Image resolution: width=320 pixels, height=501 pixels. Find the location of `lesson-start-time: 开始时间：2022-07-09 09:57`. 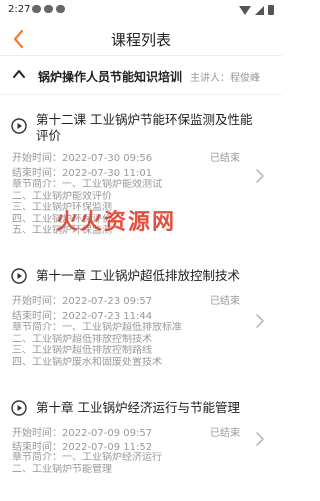

lesson-start-time: 开始时间：2022-07-09 09:57 is located at coordinates (82, 433).